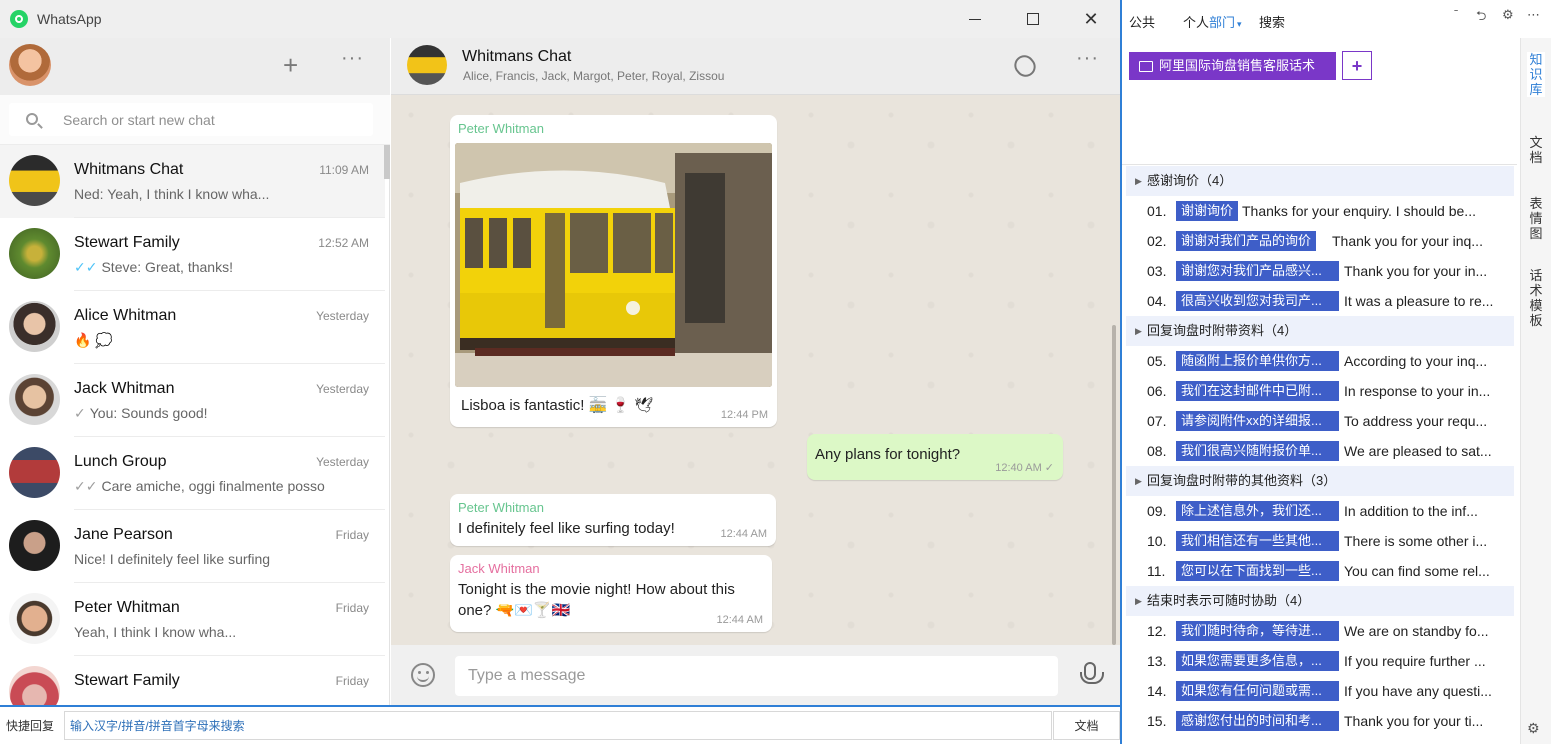 This screenshot has width=1551, height=744. What do you see at coordinates (427, 65) in the screenshot?
I see `group-avatar` at bounding box center [427, 65].